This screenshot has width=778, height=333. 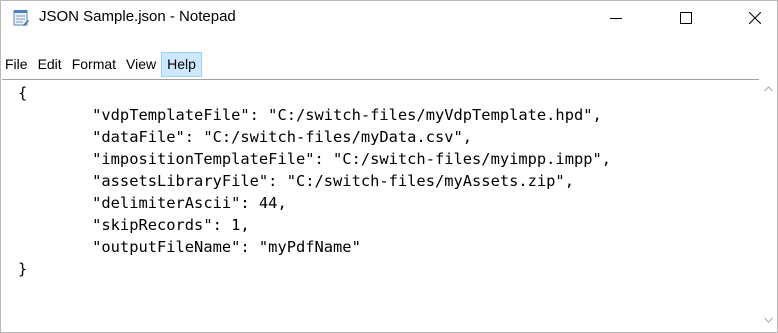 What do you see at coordinates (23, 269) in the screenshot?
I see `editor-line: }` at bounding box center [23, 269].